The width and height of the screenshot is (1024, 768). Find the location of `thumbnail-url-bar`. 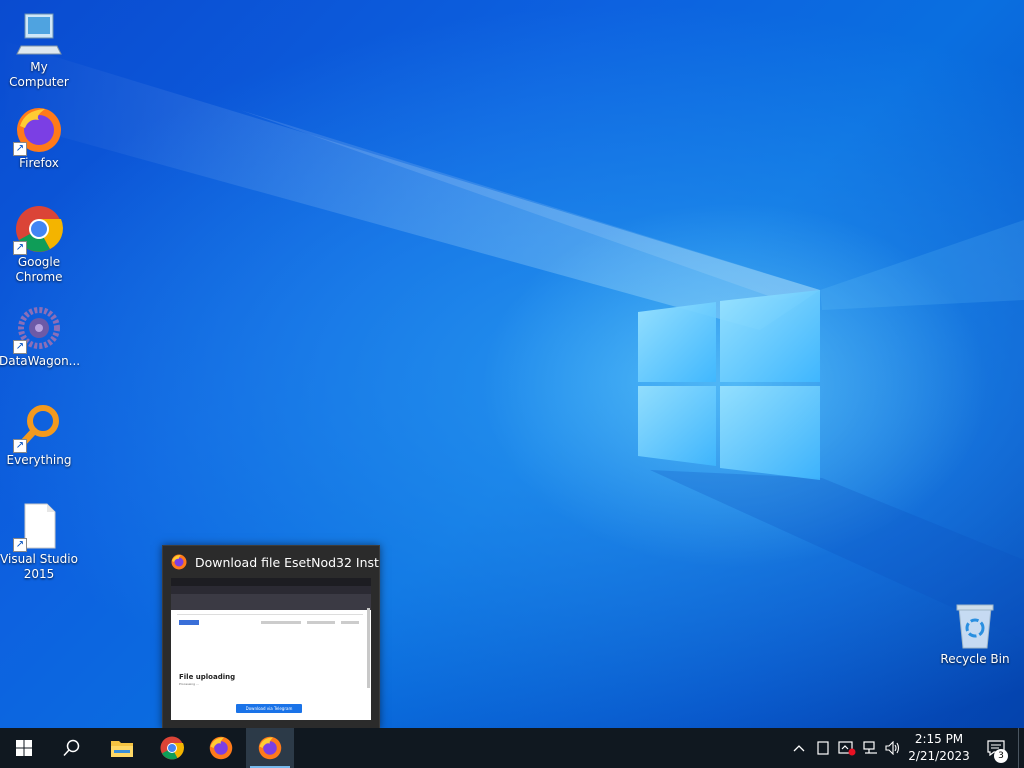

thumbnail-url-bar is located at coordinates (271, 590).